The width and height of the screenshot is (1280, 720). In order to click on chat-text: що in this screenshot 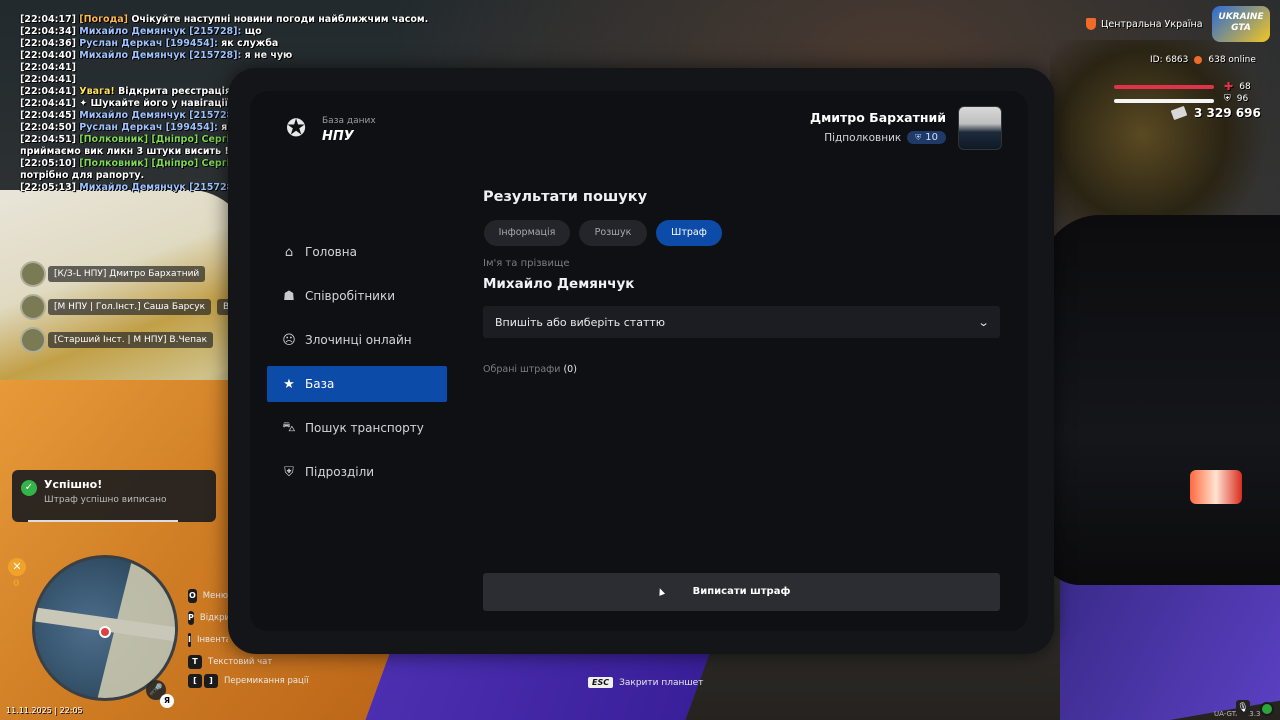, I will do `click(253, 31)`.